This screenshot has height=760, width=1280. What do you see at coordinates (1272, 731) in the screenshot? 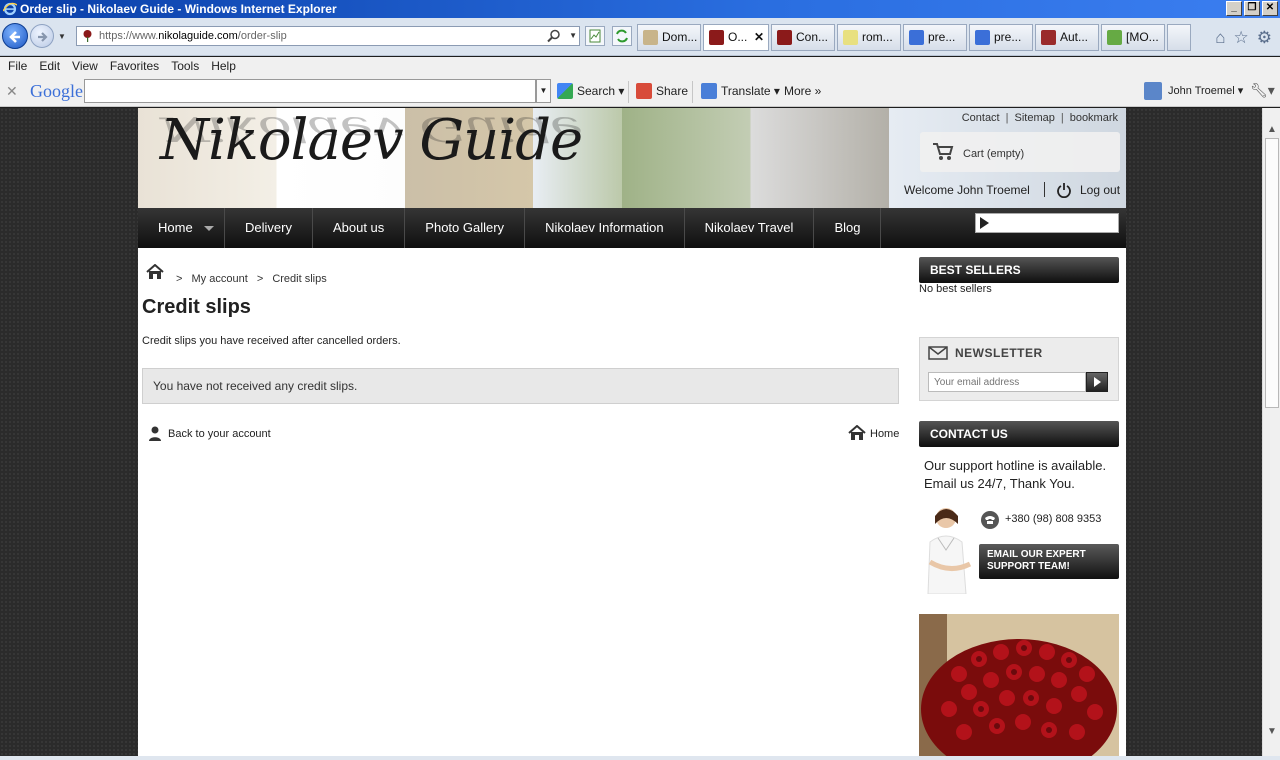
I see `scroll-down-icon: ▼` at bounding box center [1272, 731].